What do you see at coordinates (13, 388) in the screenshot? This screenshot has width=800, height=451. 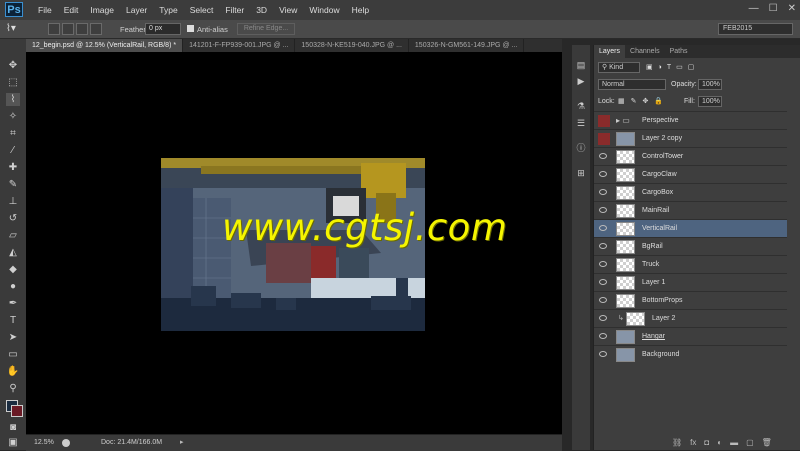 I see `zoom-tool-icon: ⚲` at bounding box center [13, 388].